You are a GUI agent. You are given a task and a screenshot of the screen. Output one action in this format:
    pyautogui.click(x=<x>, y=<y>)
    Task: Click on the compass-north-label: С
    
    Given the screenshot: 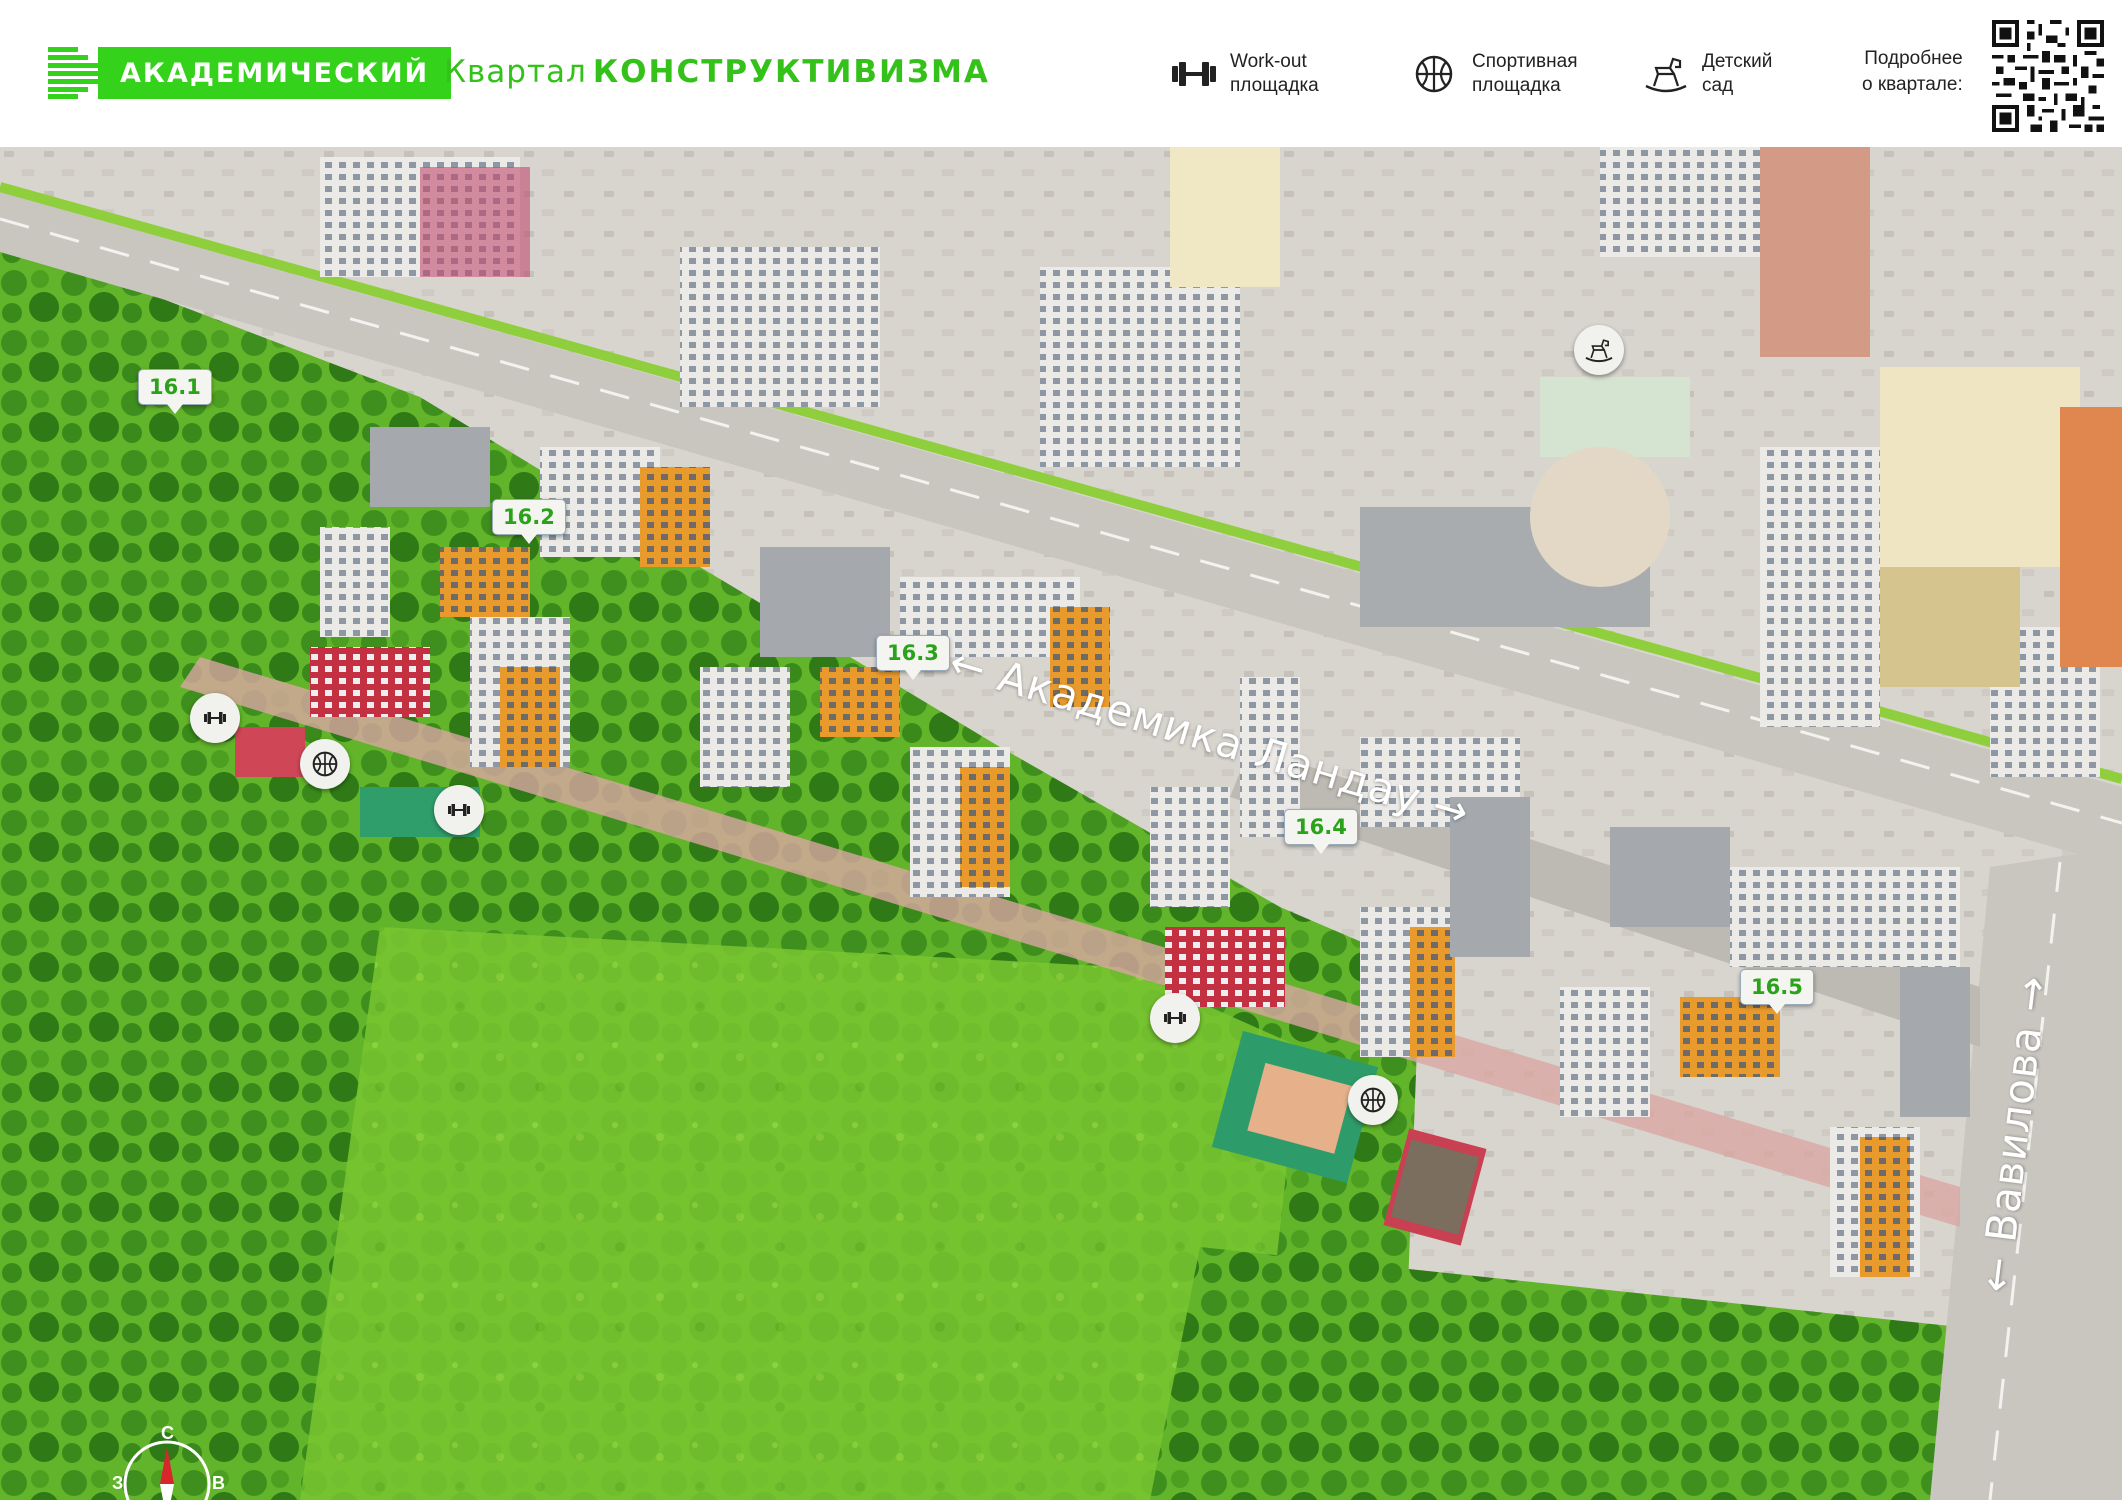 What is the action you would take?
    pyautogui.click(x=167, y=1433)
    